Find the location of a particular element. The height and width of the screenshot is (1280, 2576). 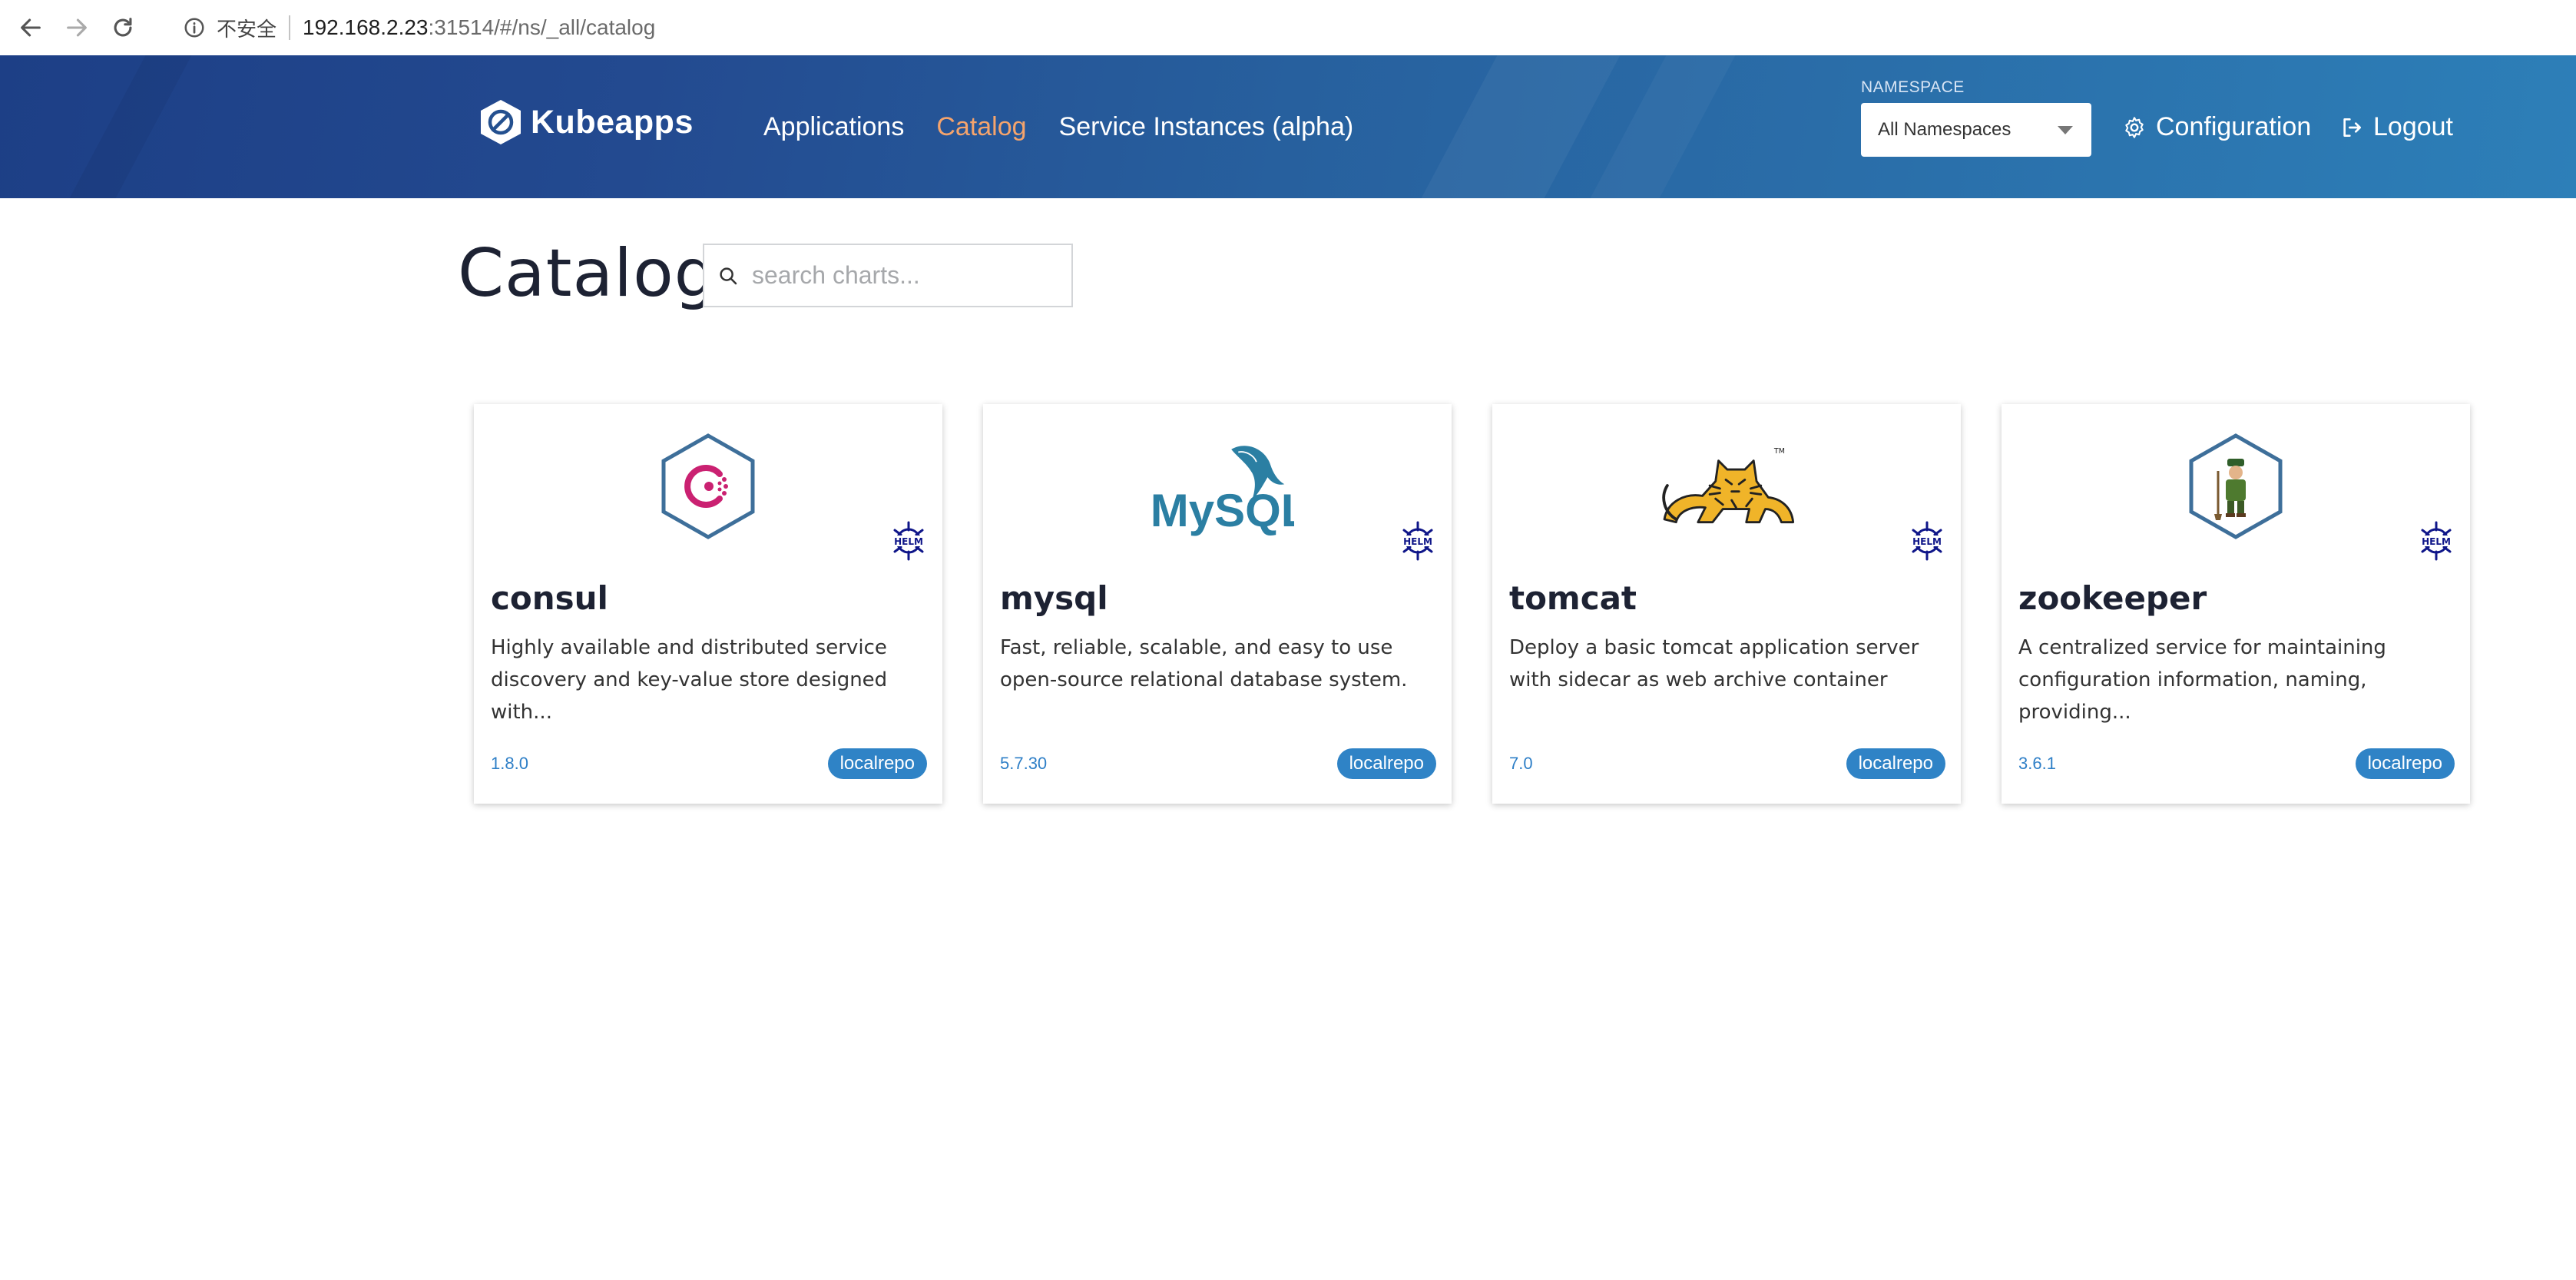

chart-version: 5.7.30 is located at coordinates (1024, 763).